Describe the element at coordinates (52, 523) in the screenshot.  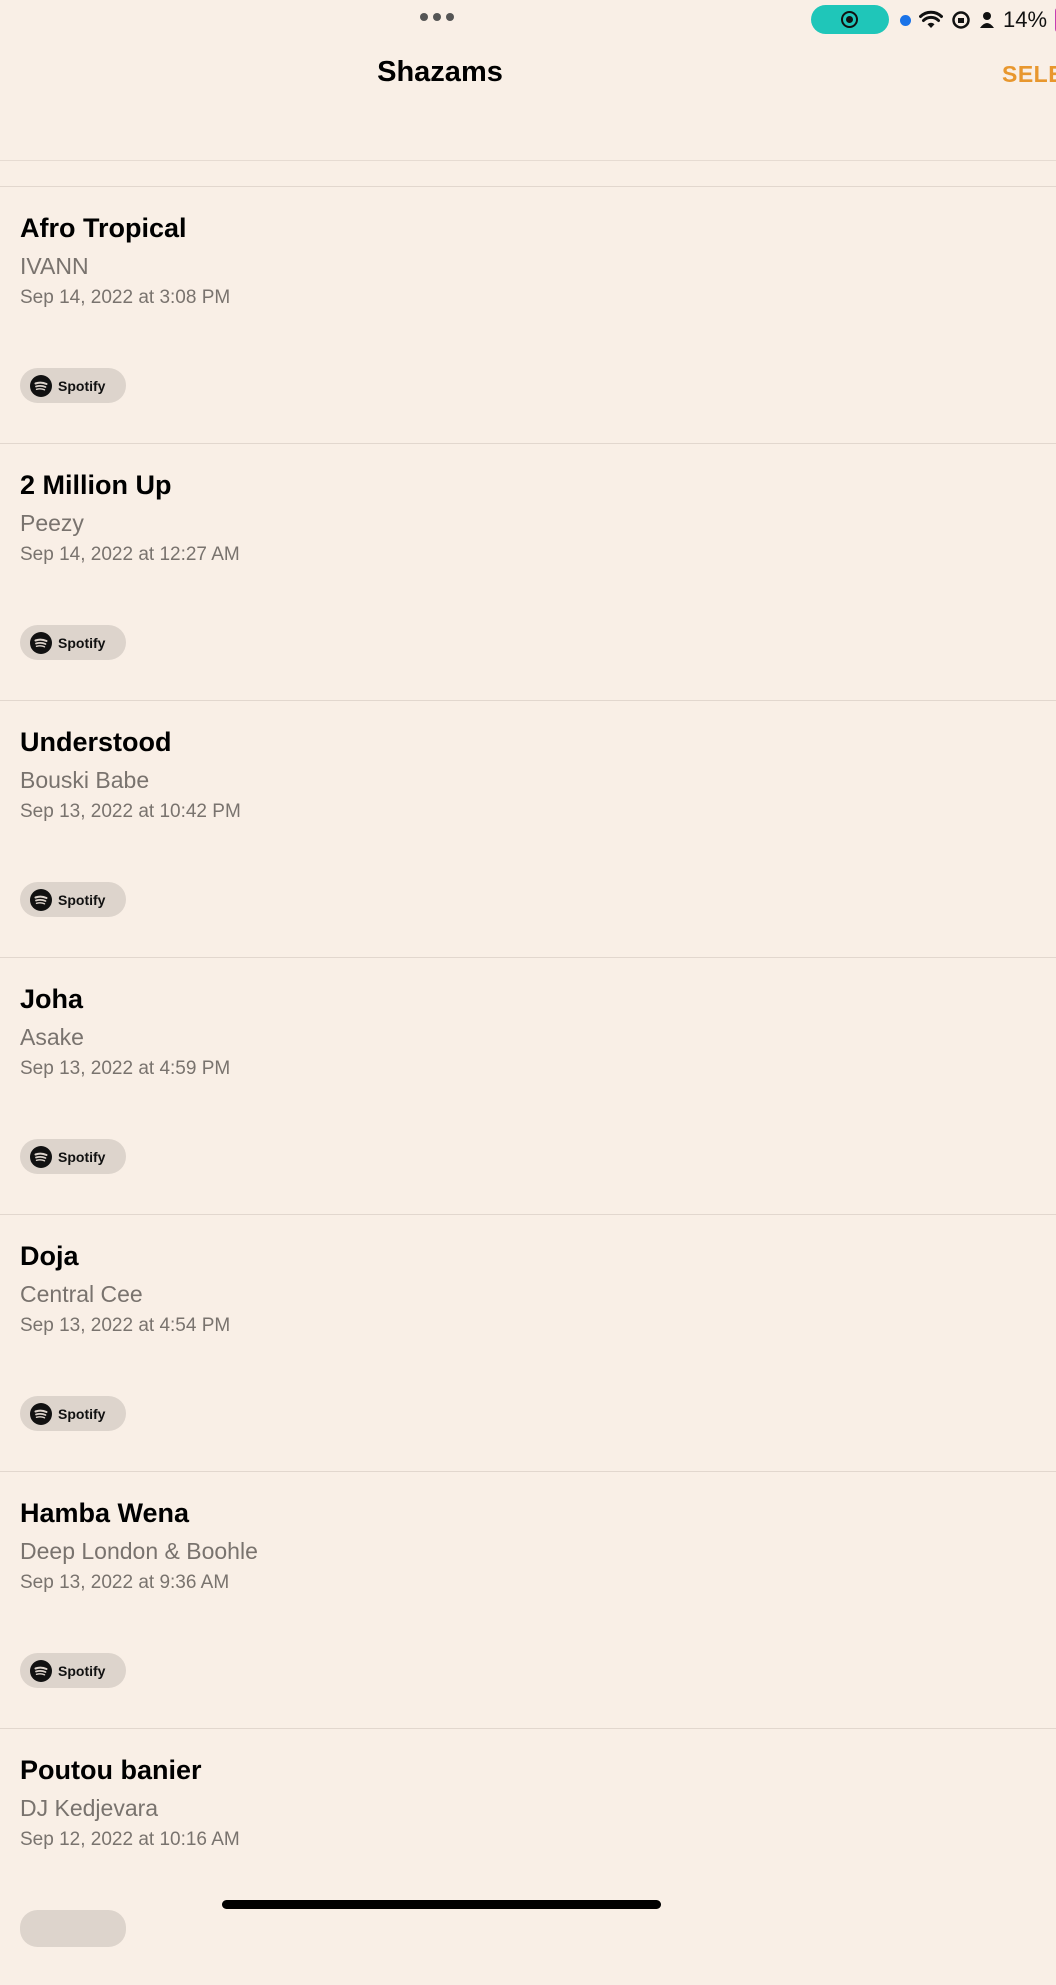
I see `song-artist: Peezy` at that location.